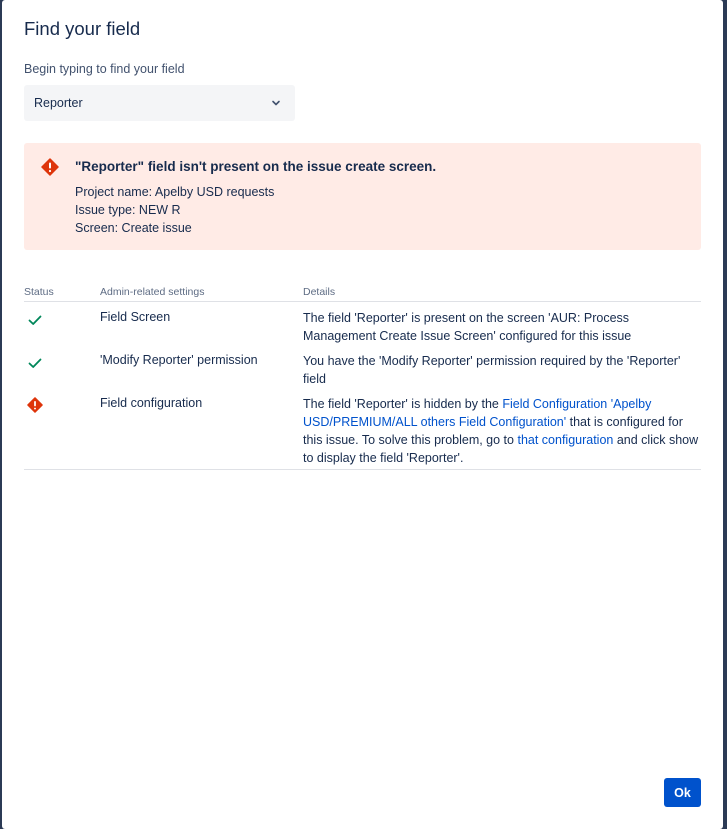 Image resolution: width=727 pixels, height=829 pixels. Describe the element at coordinates (179, 360) in the screenshot. I see `setting-name: 'Modify Reporter' permission` at that location.